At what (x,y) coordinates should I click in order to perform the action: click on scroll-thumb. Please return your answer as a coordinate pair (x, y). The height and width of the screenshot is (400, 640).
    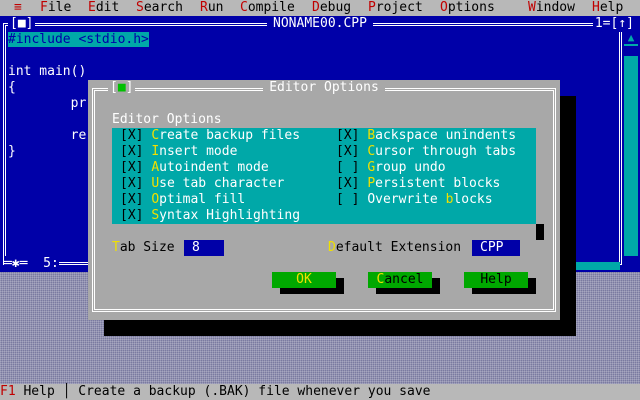
    Looking at the image, I should click on (631, 51).